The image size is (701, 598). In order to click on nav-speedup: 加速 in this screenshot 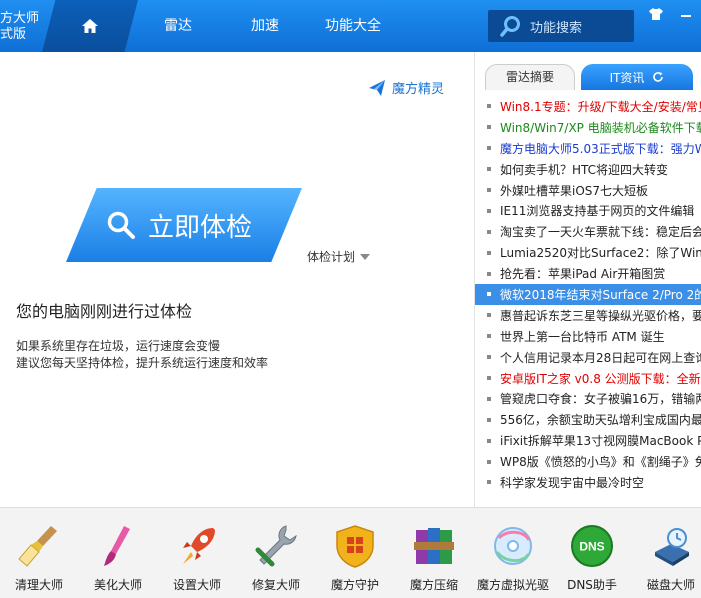, I will do `click(265, 26)`.